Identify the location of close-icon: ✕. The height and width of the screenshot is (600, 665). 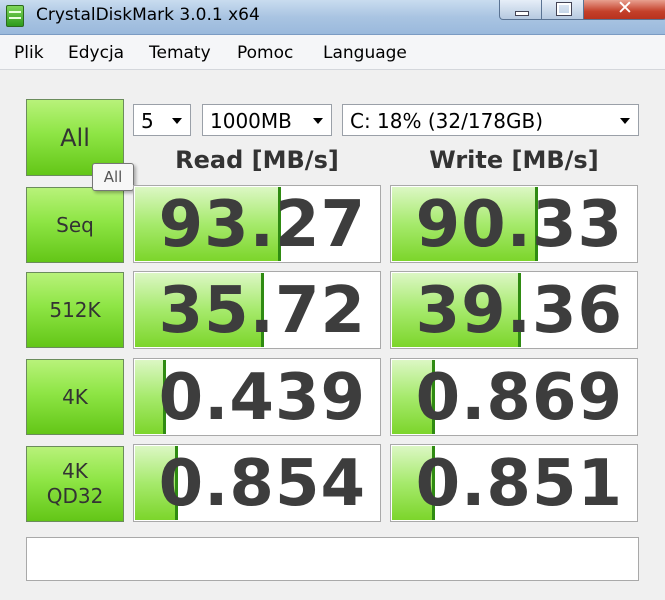
(625, 9).